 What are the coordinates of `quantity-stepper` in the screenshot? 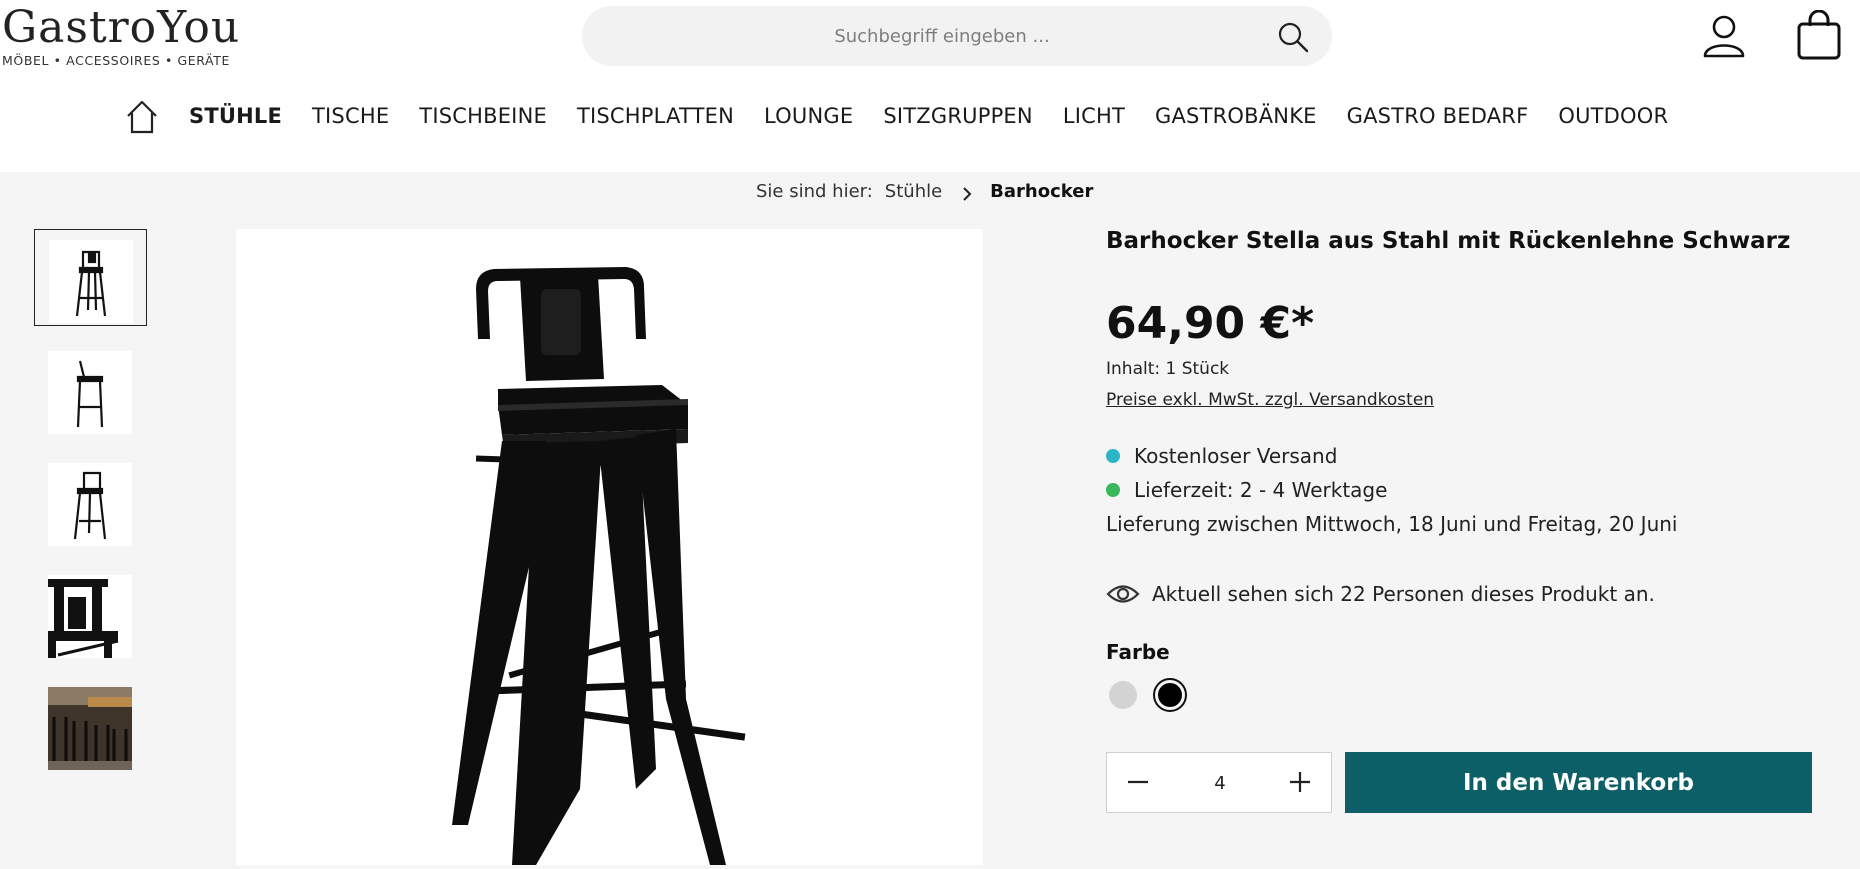 It's located at (1219, 782).